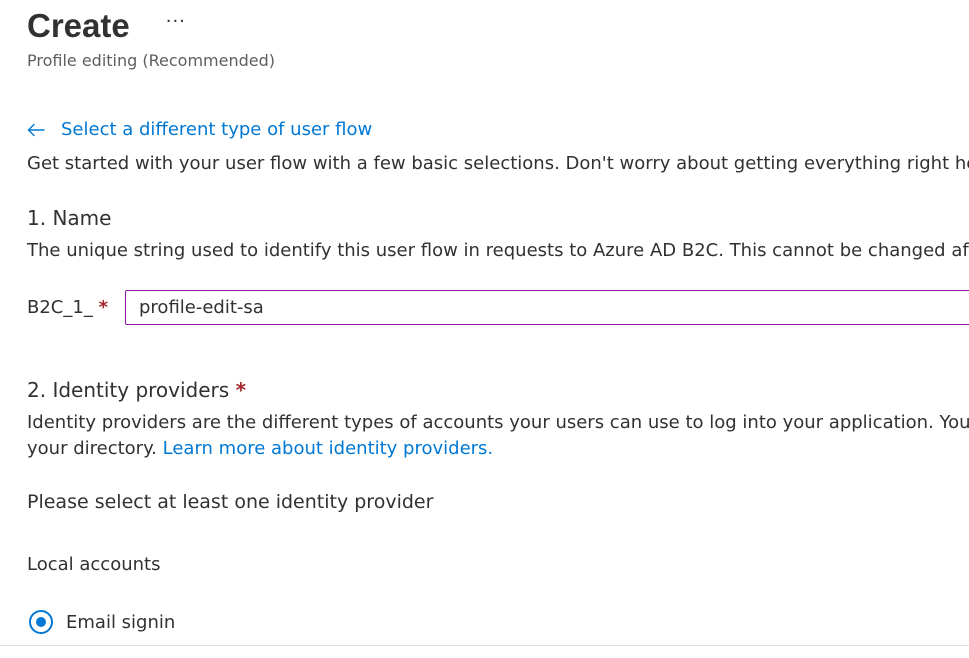 The width and height of the screenshot is (969, 658). What do you see at coordinates (484, 645) in the screenshot?
I see `bottom-divider` at bounding box center [484, 645].